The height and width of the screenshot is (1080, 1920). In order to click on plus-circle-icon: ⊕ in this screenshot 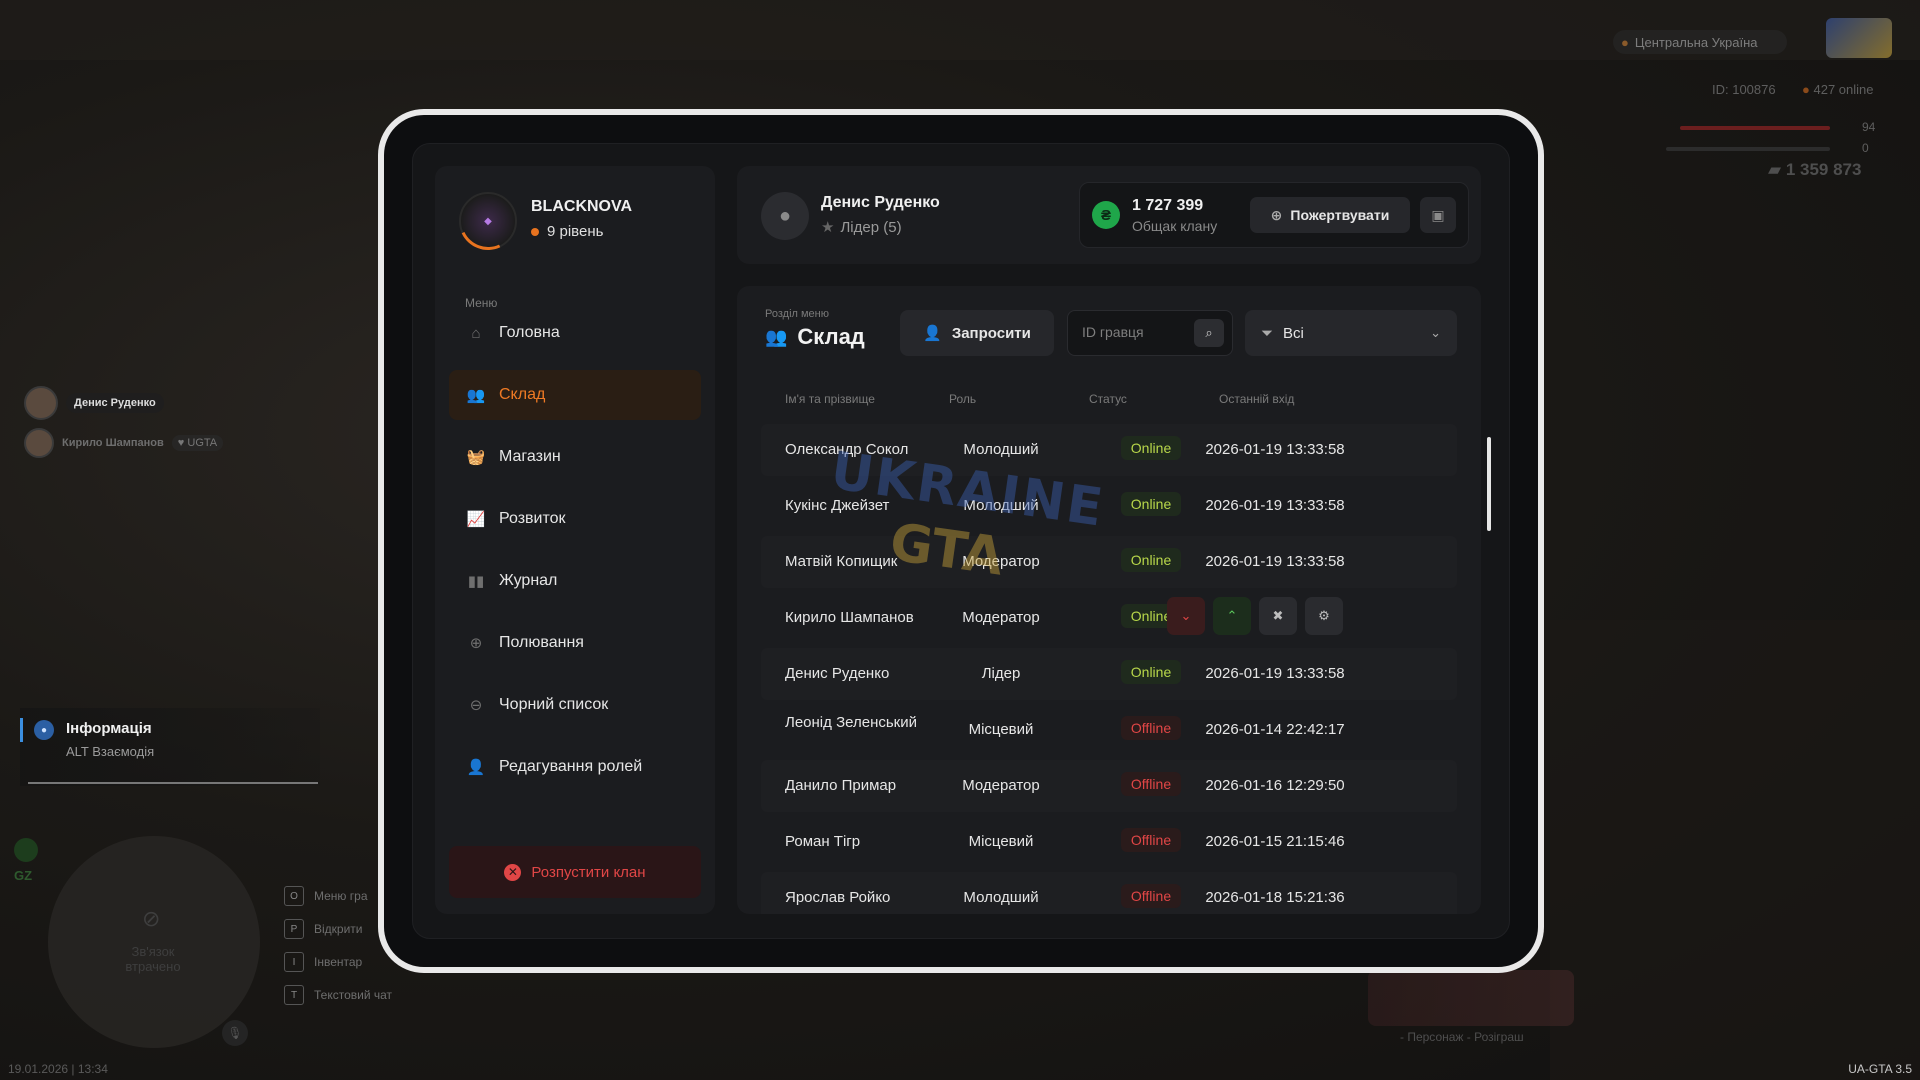, I will do `click(1276, 214)`.